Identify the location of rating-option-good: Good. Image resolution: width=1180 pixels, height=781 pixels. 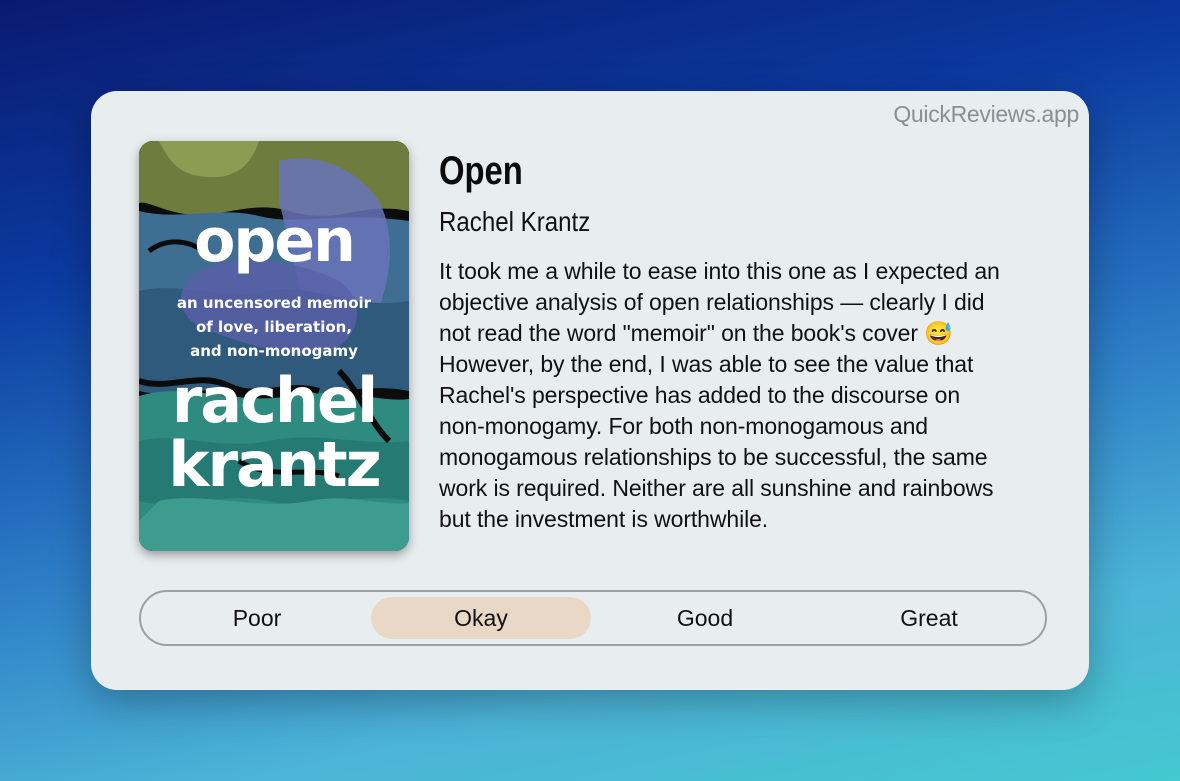
(705, 618).